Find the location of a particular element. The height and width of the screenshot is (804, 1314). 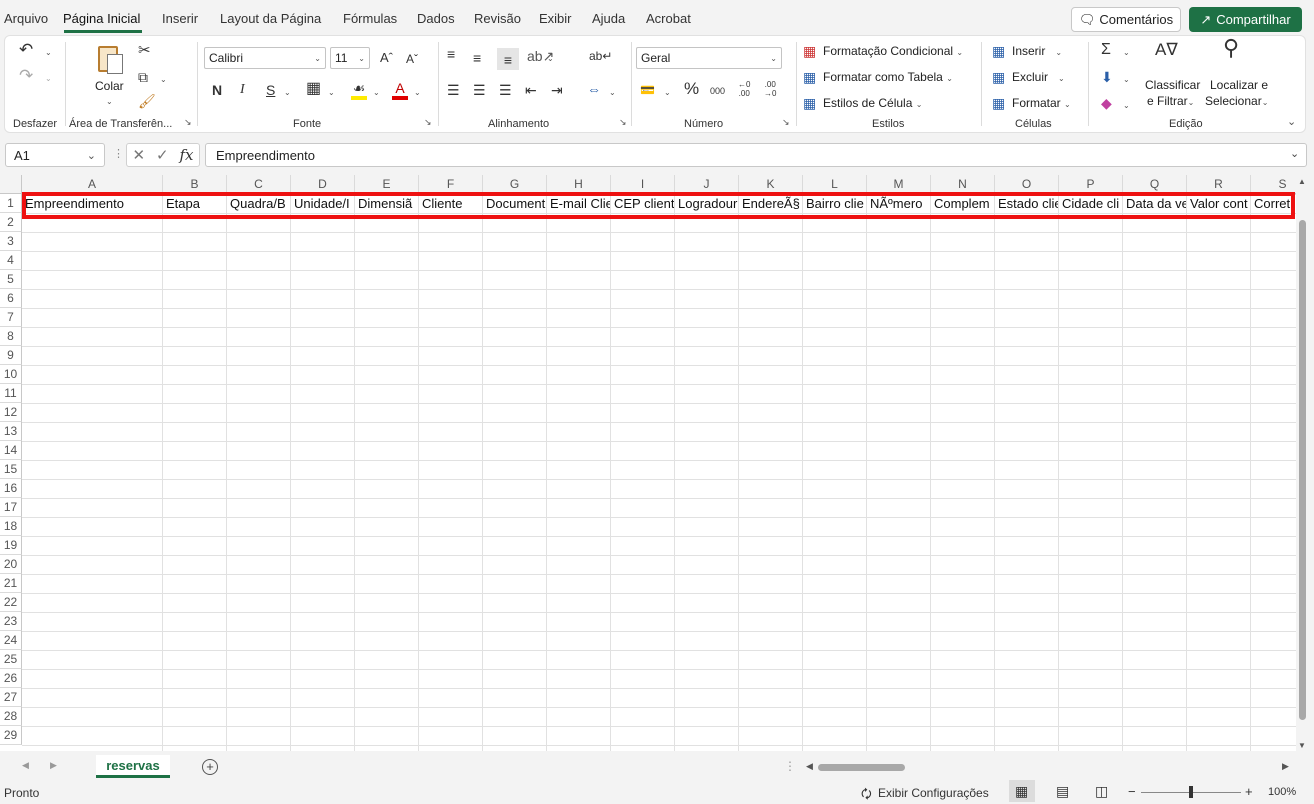

normal-view-icon: ▦ is located at coordinates (1021, 791).